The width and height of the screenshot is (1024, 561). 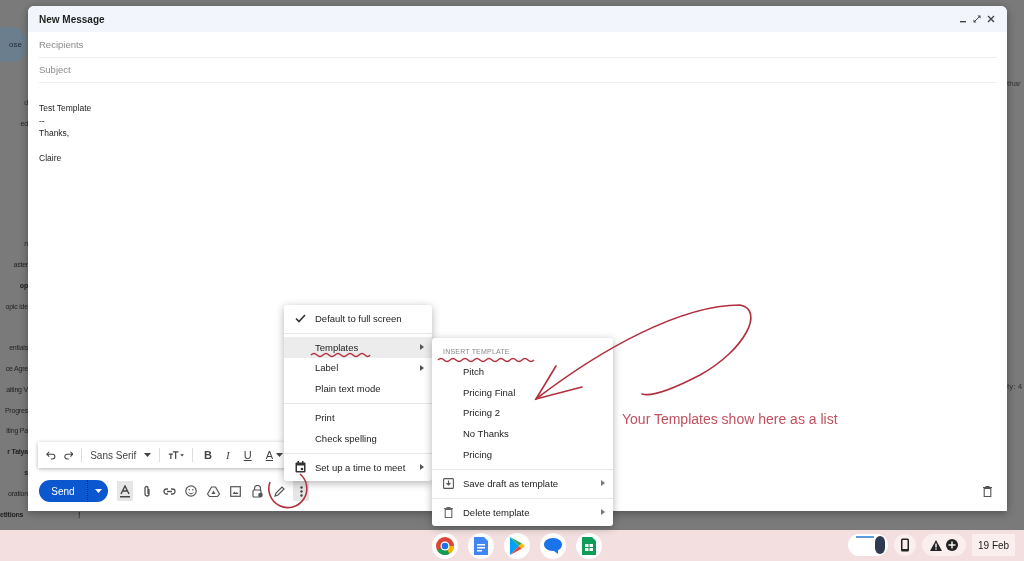 I want to click on bold-button: B, so click(x=208, y=455).